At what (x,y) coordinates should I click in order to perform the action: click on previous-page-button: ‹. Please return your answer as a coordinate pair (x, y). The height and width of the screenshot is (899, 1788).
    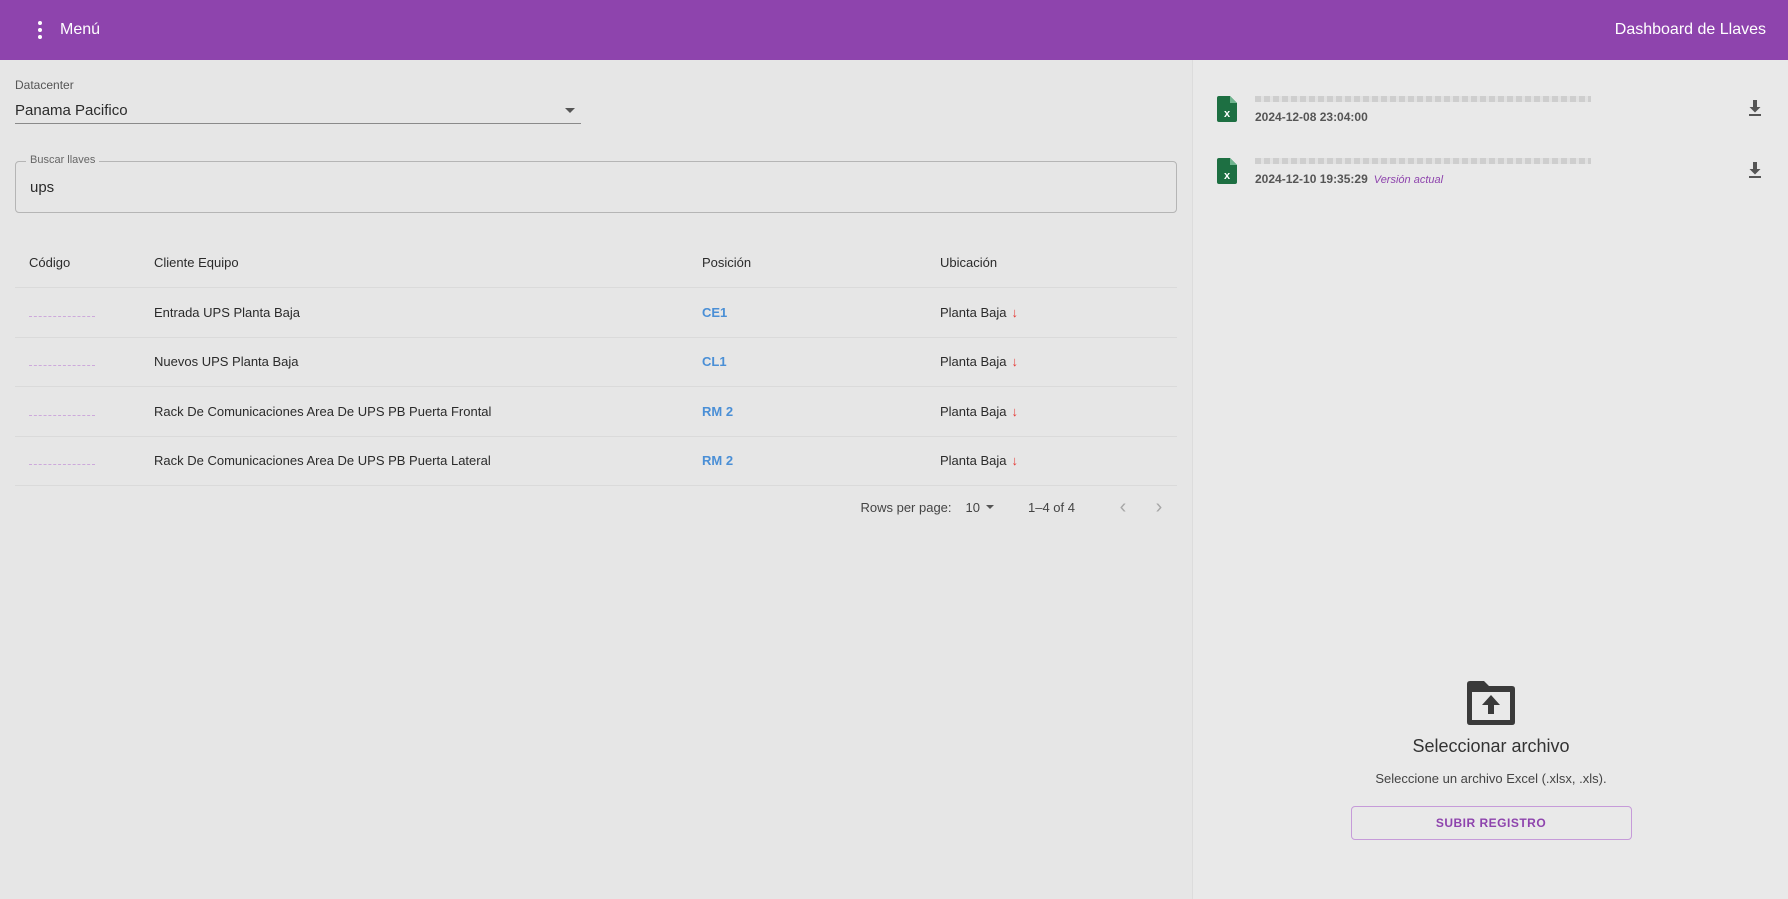
    Looking at the image, I should click on (1123, 507).